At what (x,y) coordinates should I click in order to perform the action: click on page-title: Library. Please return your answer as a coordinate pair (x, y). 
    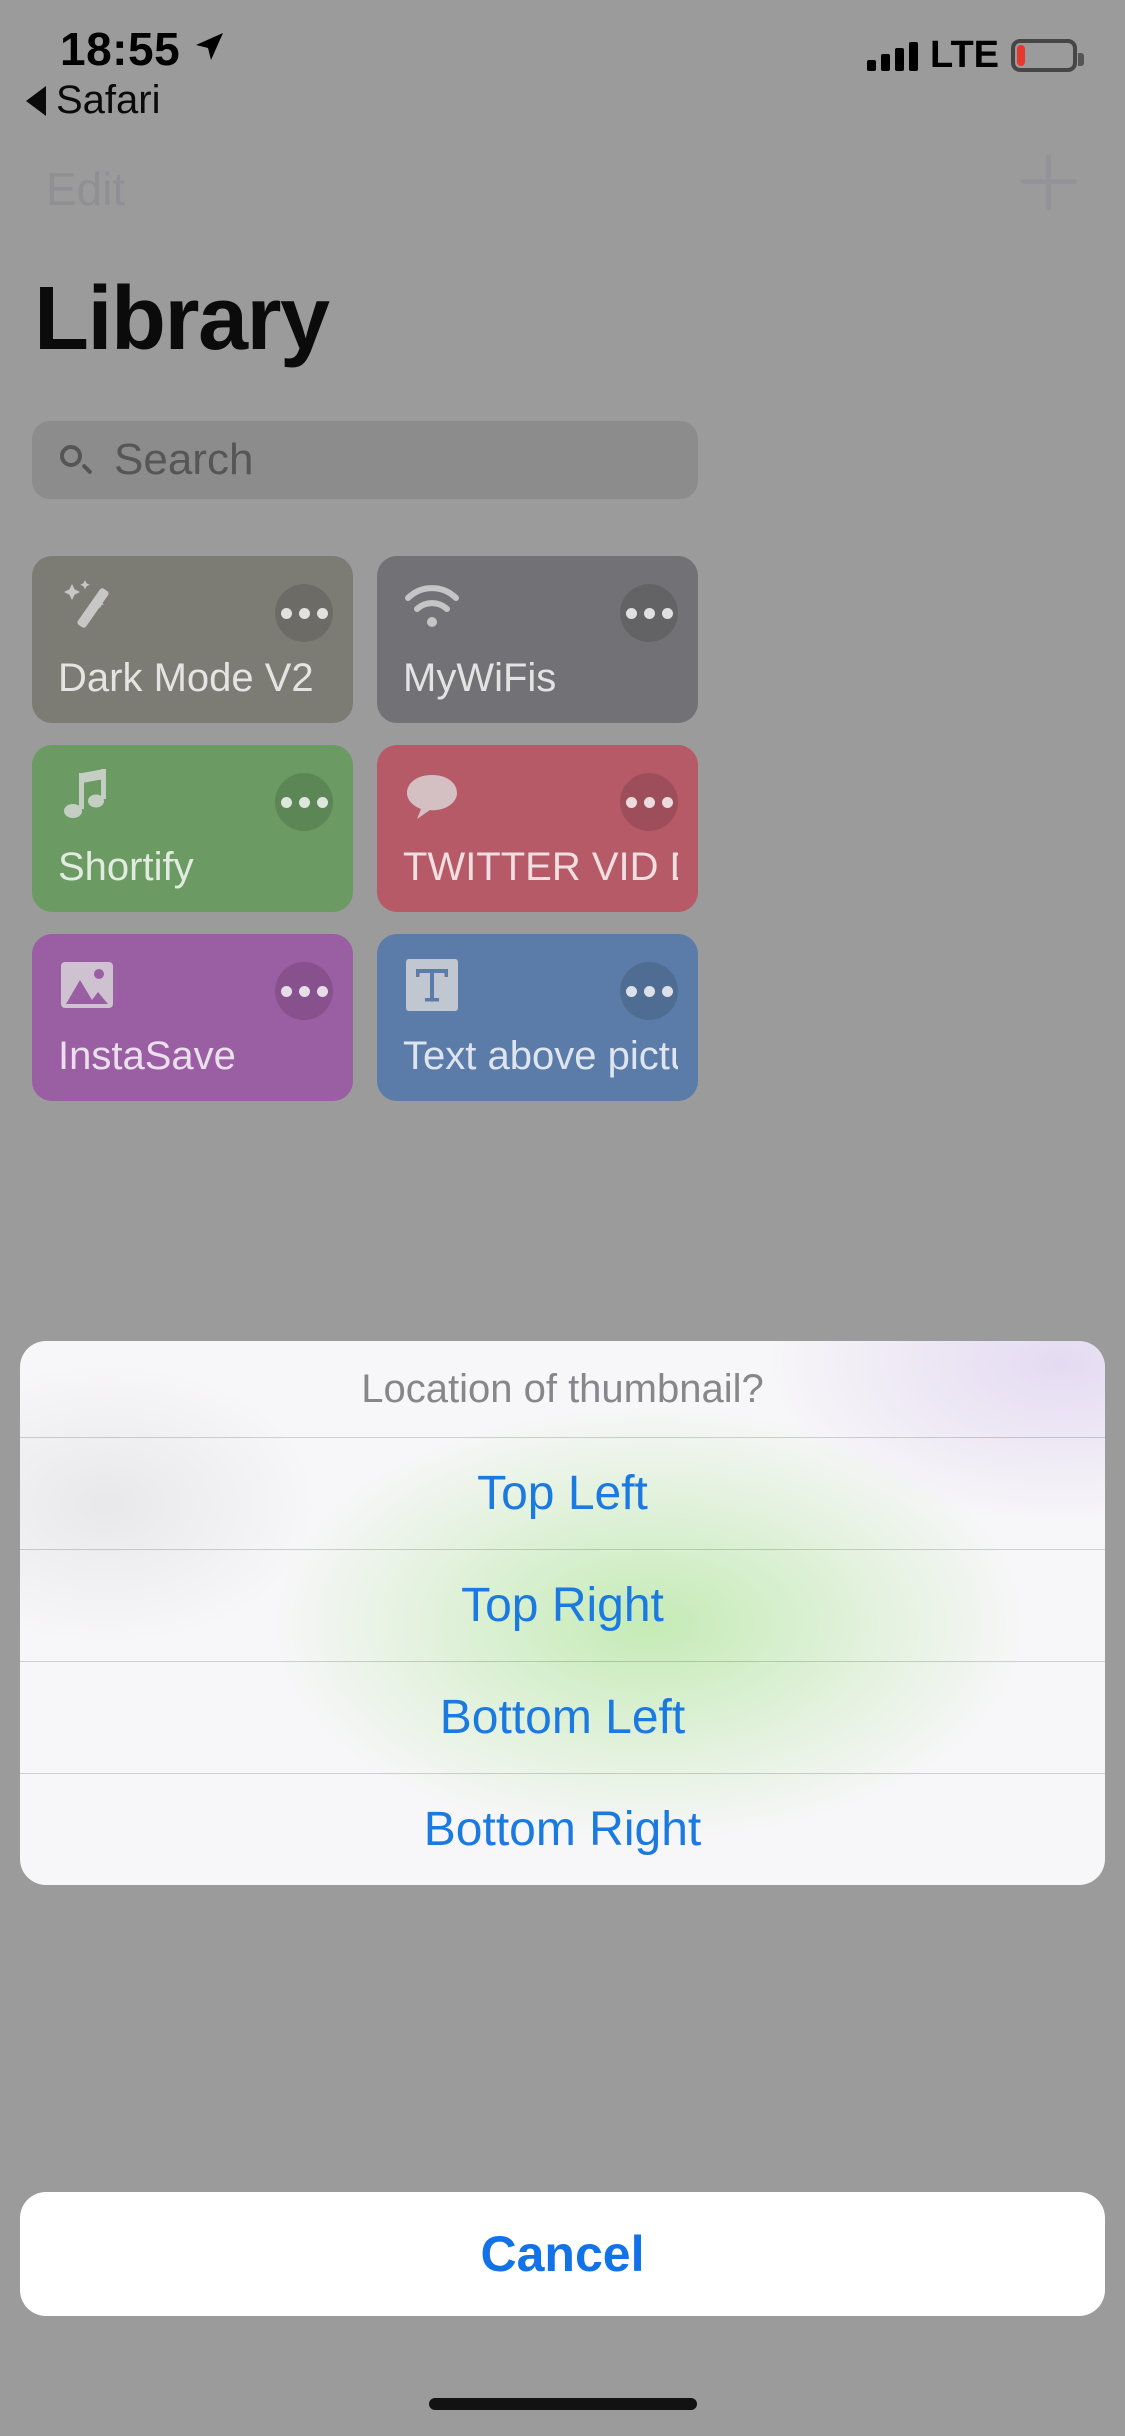
    Looking at the image, I should click on (182, 319).